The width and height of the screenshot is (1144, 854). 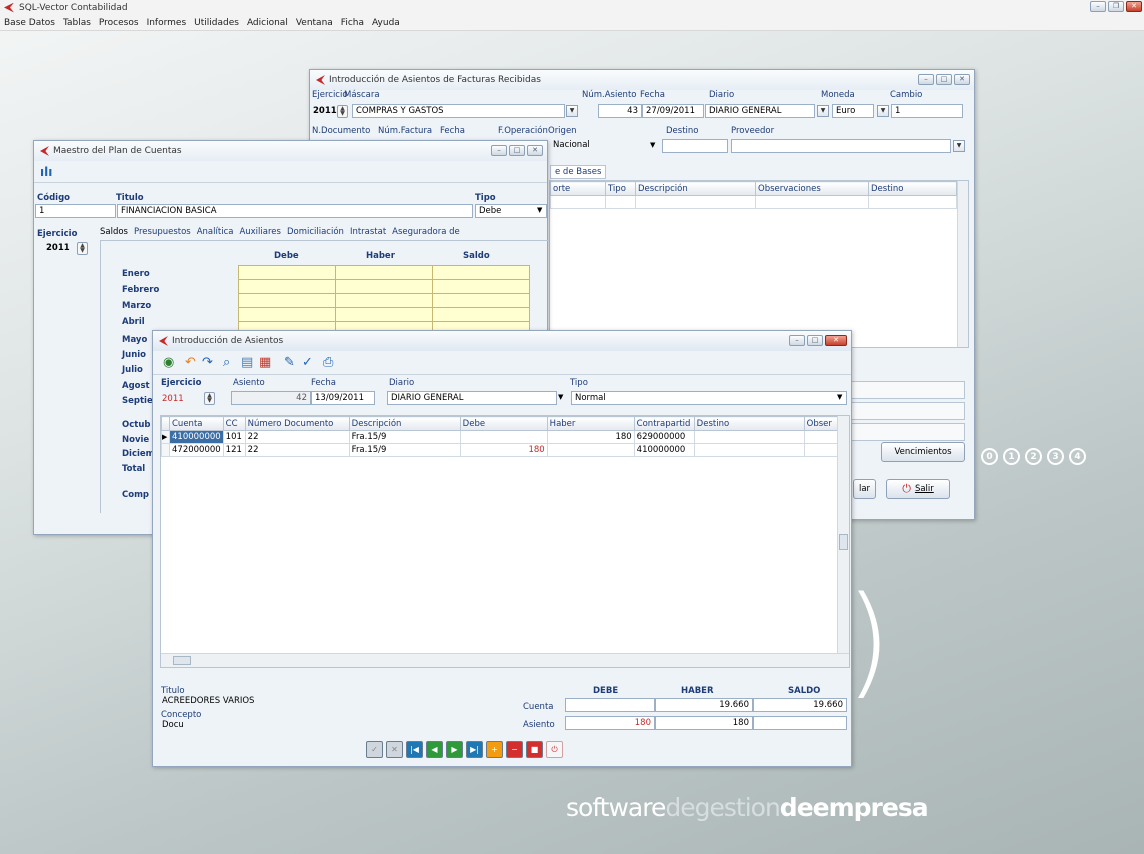 I want to click on cell-cuenta: 410000000, so click(x=196, y=437).